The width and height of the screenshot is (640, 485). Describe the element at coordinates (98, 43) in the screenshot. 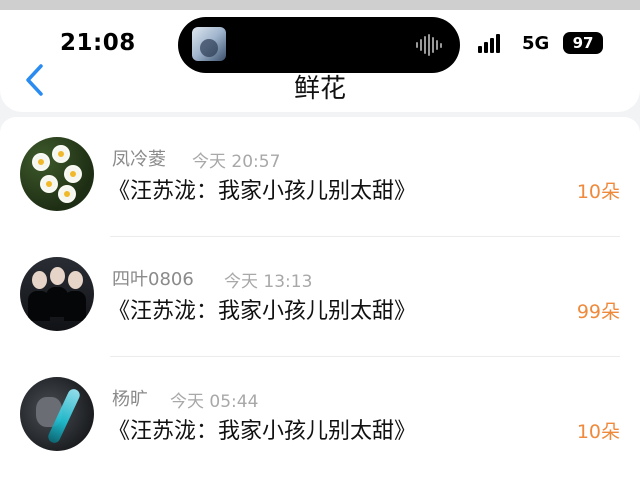

I see `status-time: 21:08` at that location.